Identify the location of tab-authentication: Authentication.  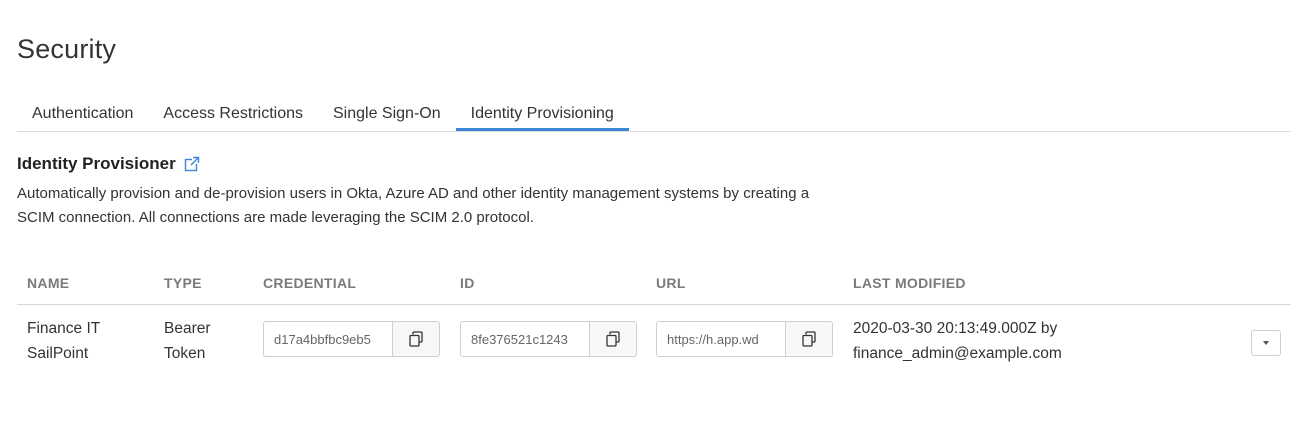
(82, 114).